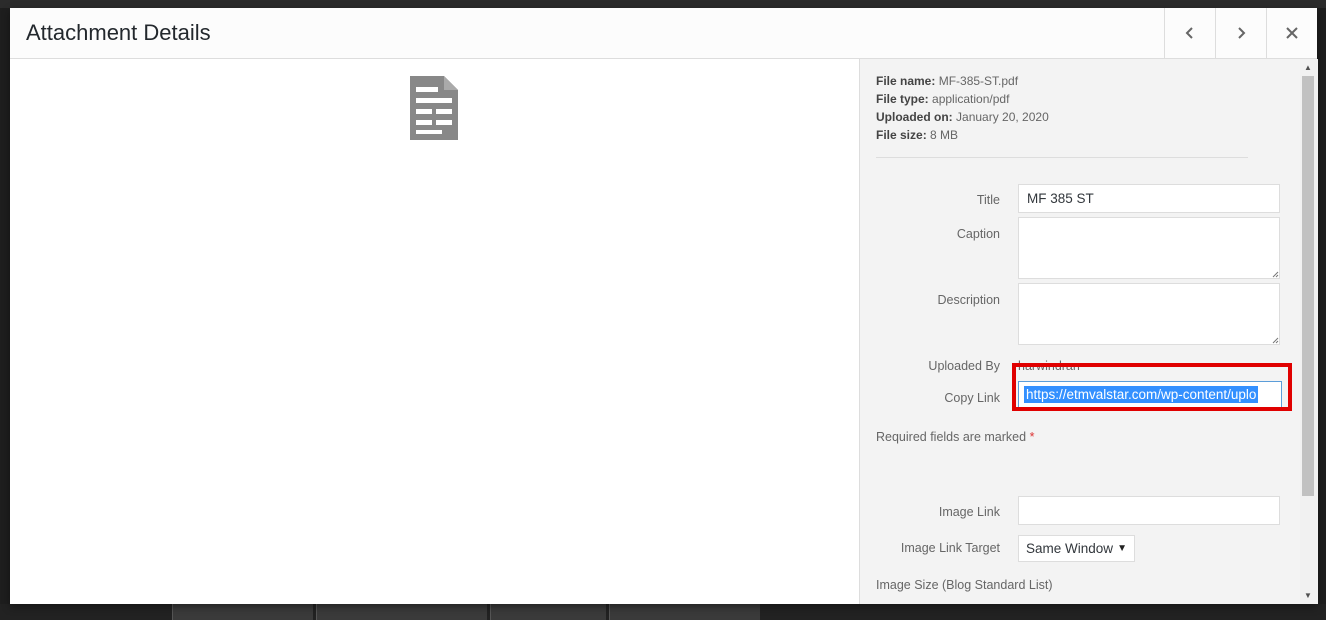 The image size is (1326, 620). I want to click on dropdown-arrow-icon: ▼, so click(1122, 548).